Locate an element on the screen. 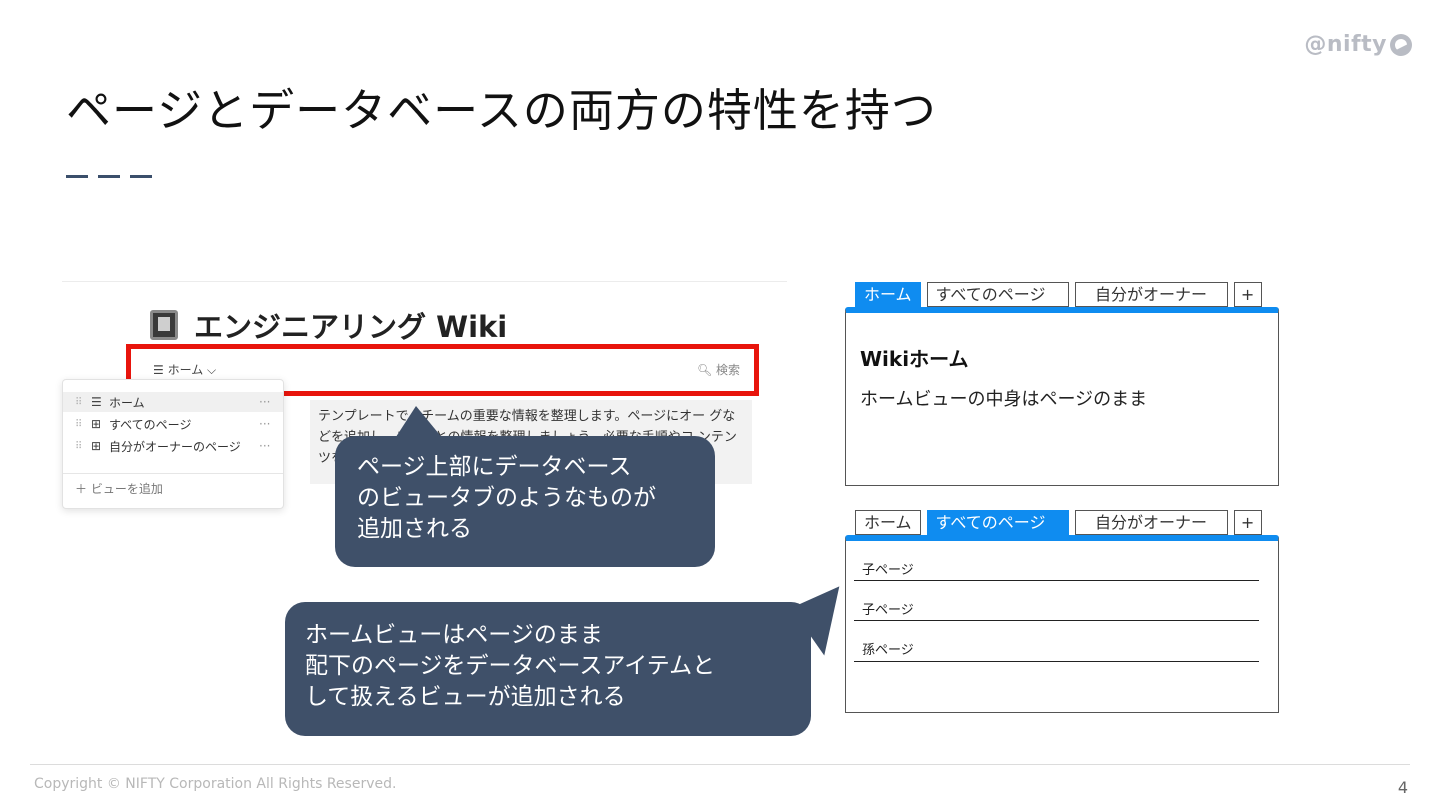 The width and height of the screenshot is (1440, 810). wiki-title: エンジニアリング Wiki is located at coordinates (328, 325).